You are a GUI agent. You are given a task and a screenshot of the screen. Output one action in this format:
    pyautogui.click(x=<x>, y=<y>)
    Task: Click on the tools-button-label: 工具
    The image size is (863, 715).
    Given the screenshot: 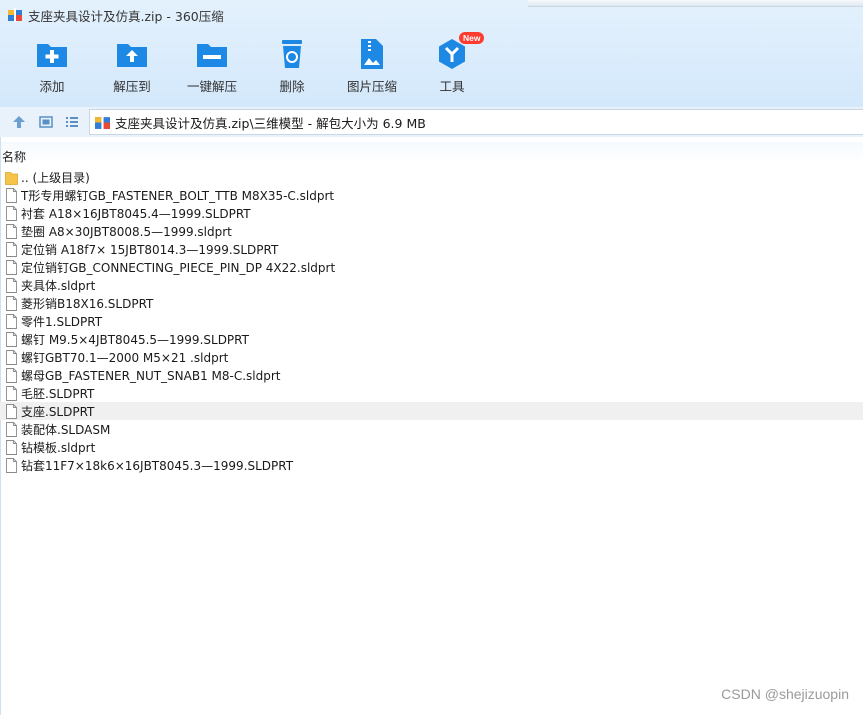 What is the action you would take?
    pyautogui.click(x=452, y=86)
    